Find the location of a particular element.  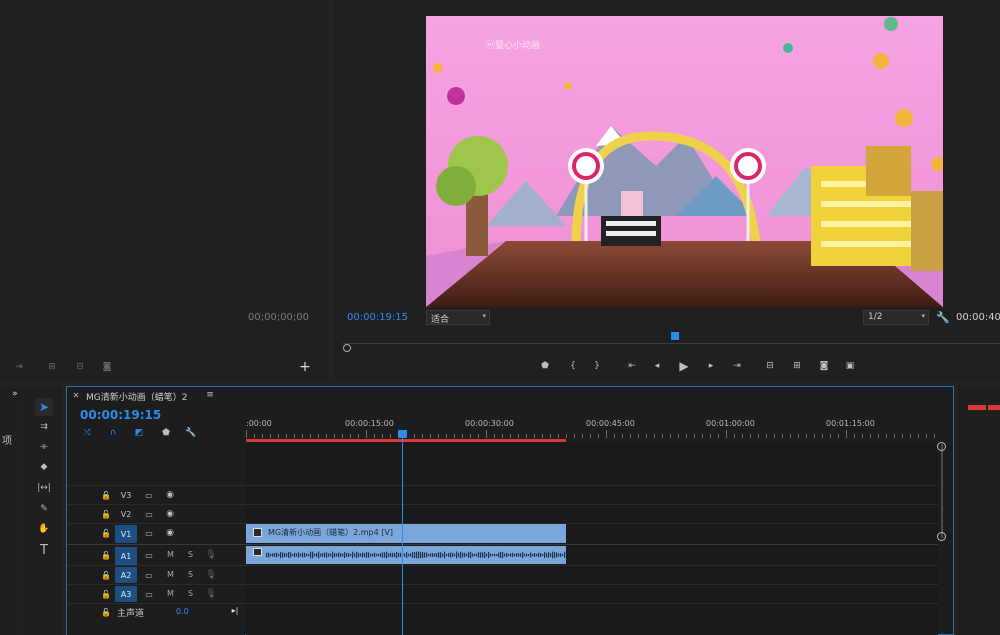

mark-out-icon: } is located at coordinates (597, 366).